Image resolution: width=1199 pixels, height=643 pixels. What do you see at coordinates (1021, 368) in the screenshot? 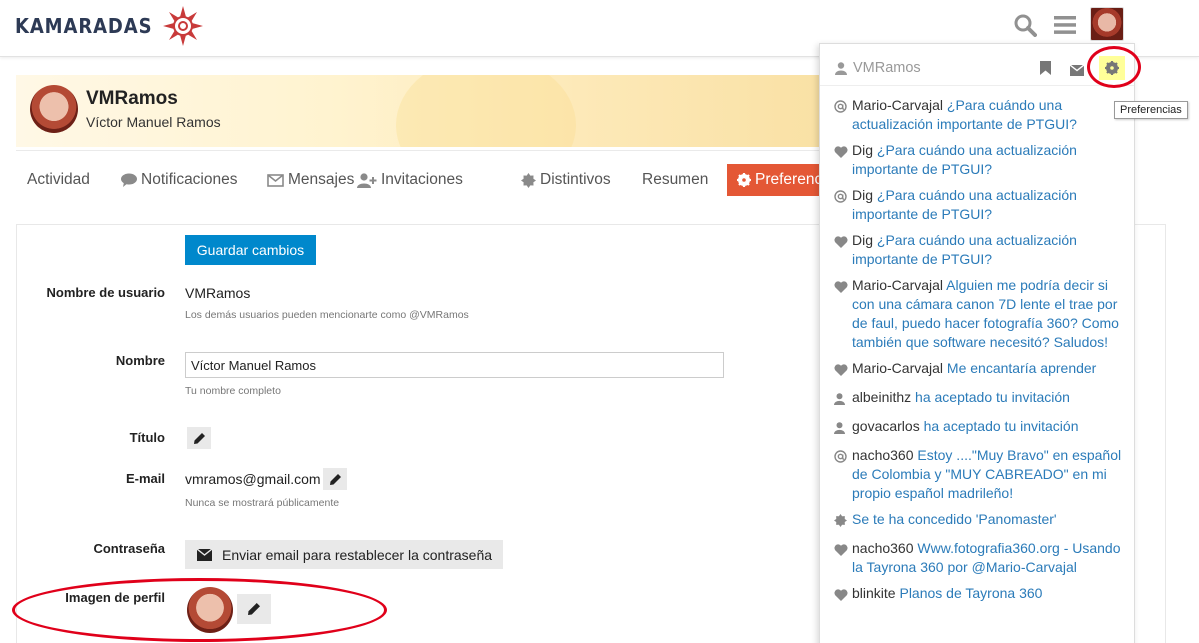
I see `notification-link: Me encantaría aprender` at bounding box center [1021, 368].